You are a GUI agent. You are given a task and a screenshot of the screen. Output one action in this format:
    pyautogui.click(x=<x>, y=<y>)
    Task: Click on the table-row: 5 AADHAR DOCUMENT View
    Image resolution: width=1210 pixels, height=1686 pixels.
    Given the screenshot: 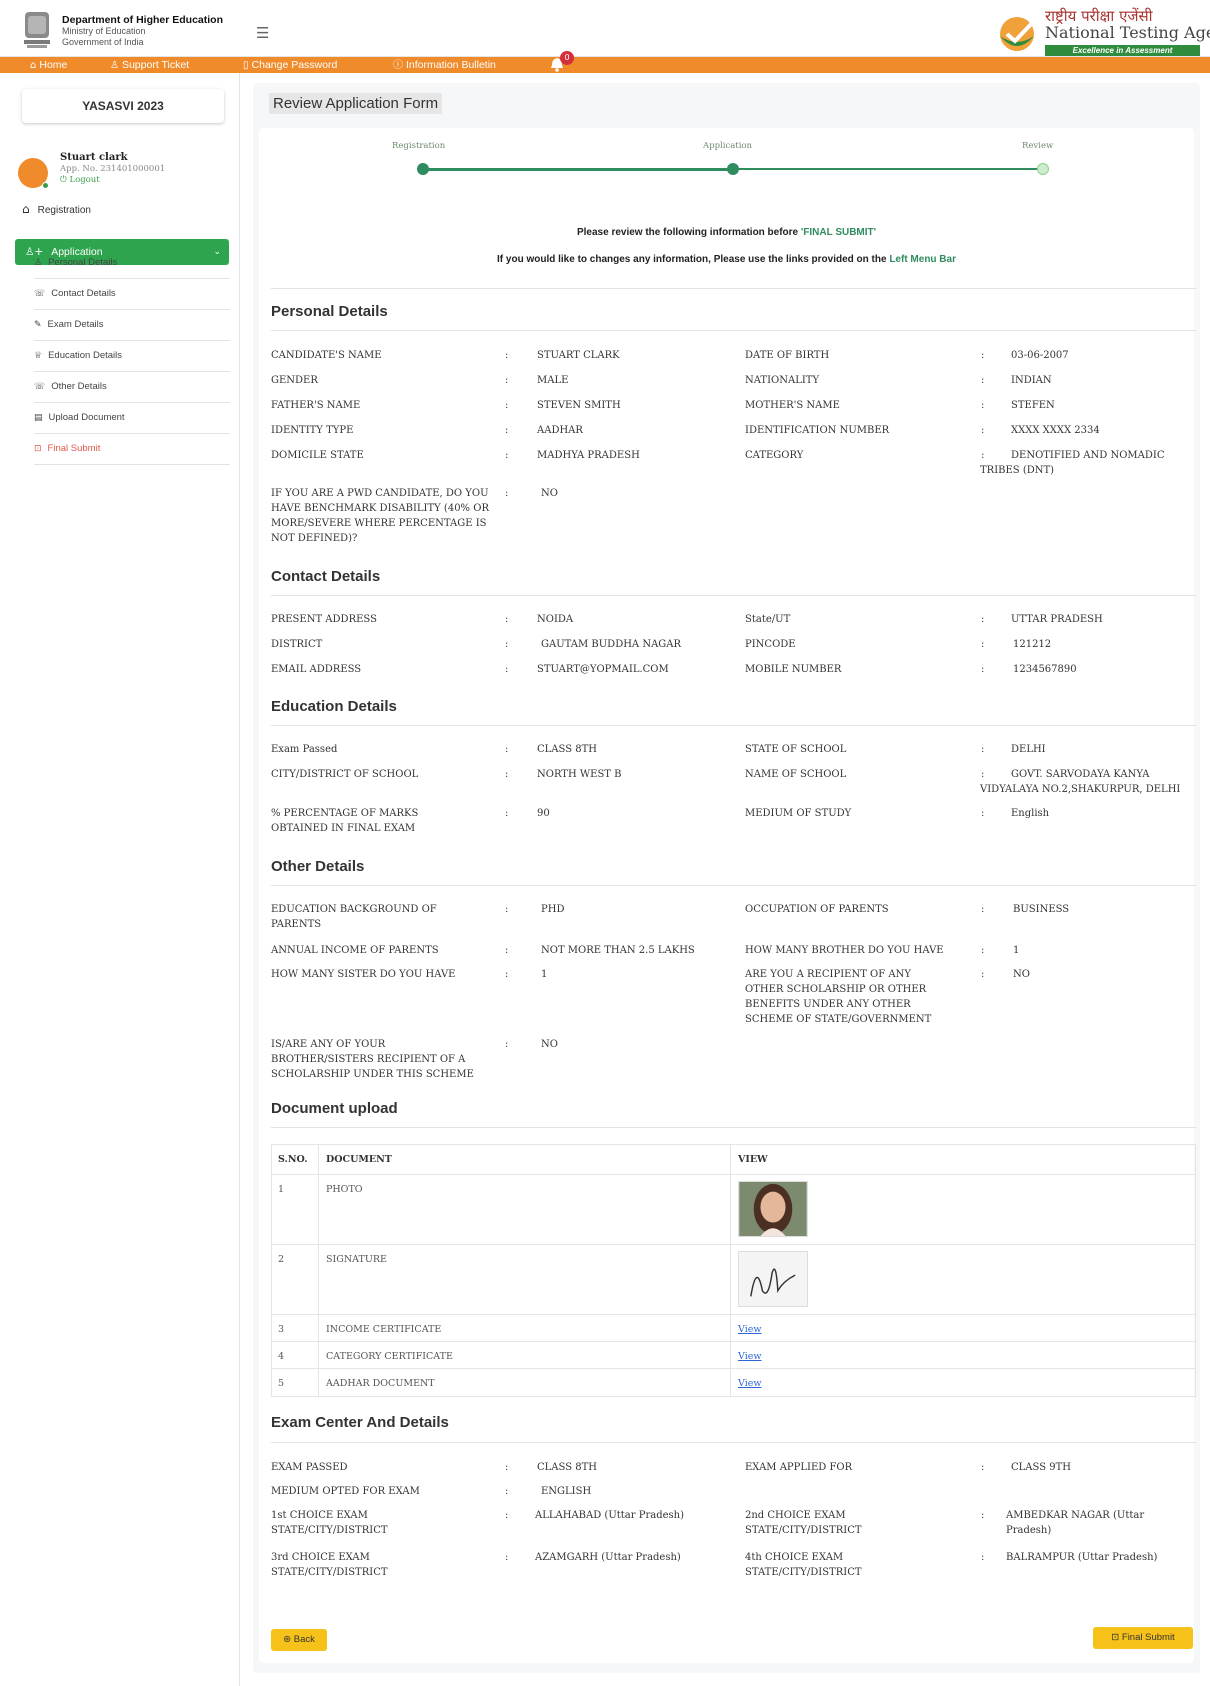 What is the action you would take?
    pyautogui.click(x=733, y=1382)
    